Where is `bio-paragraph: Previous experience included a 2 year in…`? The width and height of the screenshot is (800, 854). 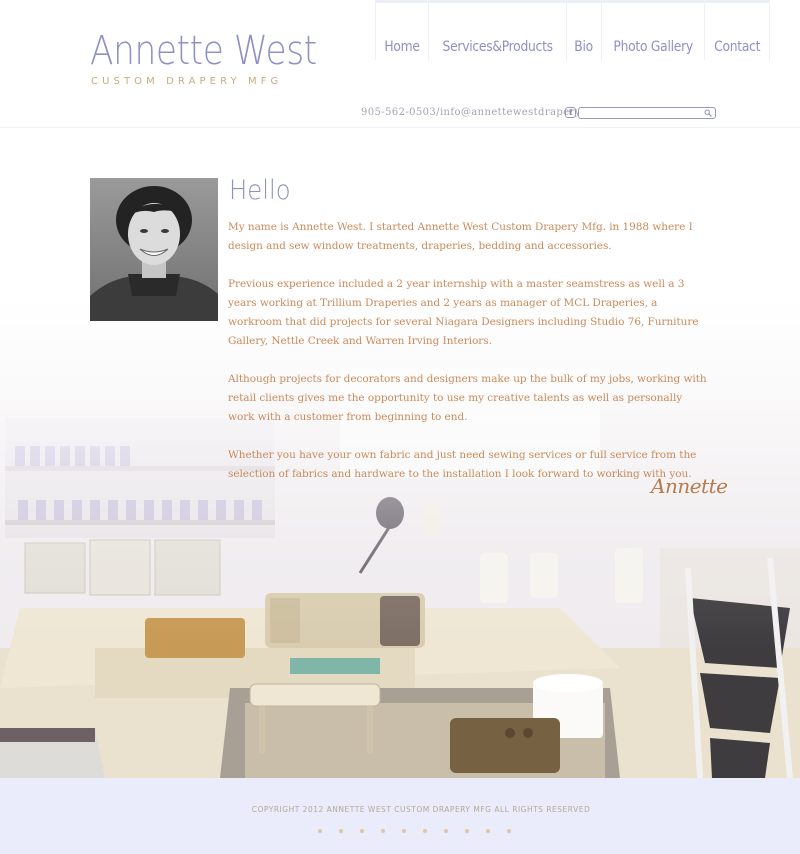
bio-paragraph: Previous experience included a 2 year in… is located at coordinates (463, 312).